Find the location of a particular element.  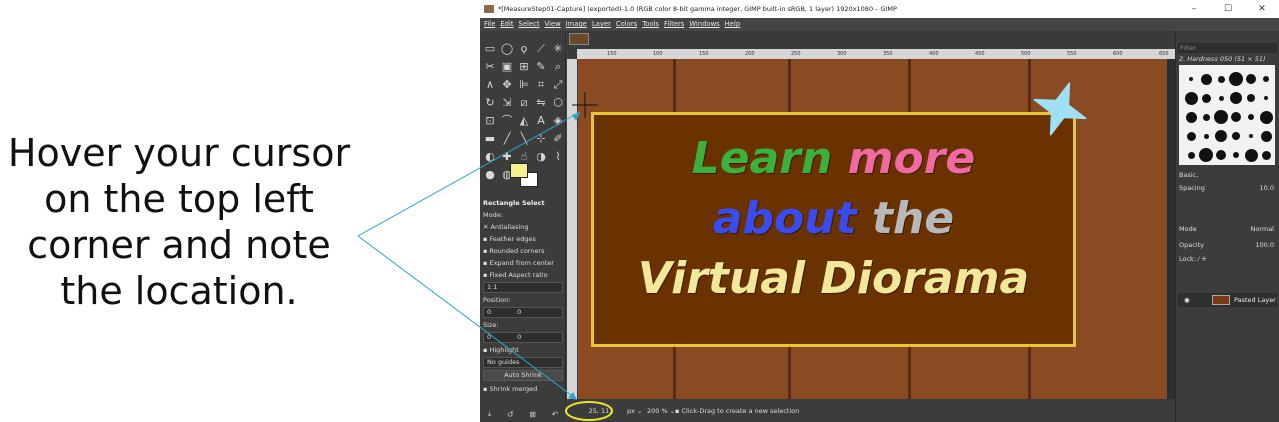

menu-edit: Edit is located at coordinates (506, 24).